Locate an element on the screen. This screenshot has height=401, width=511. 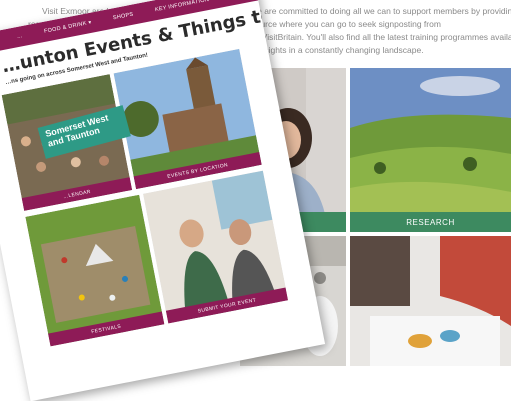
tile-right-caption: RESEARCH is located at coordinates (430, 222).